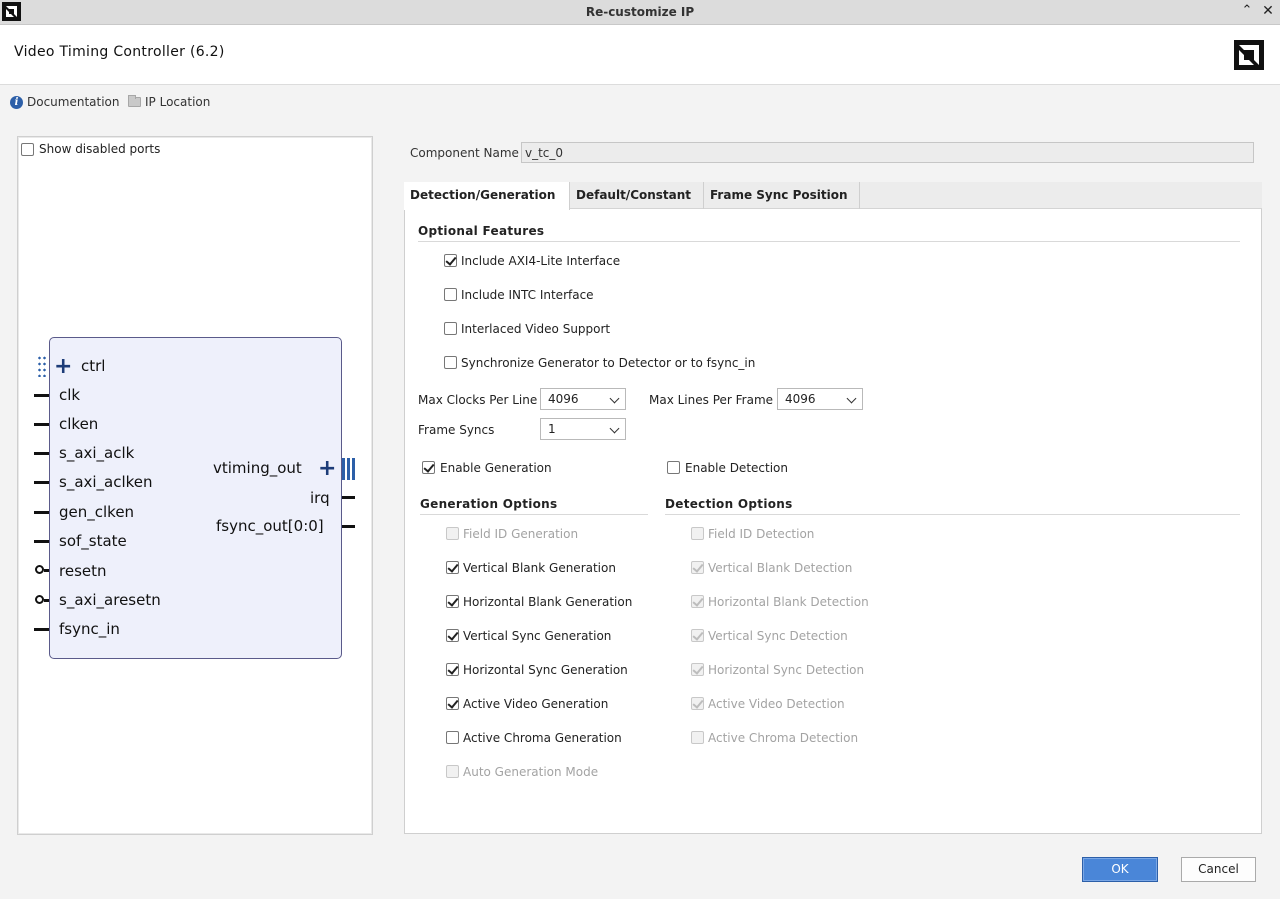 The width and height of the screenshot is (1280, 899). Describe the element at coordinates (583, 429) in the screenshot. I see `frame-syncs-select: 1` at that location.